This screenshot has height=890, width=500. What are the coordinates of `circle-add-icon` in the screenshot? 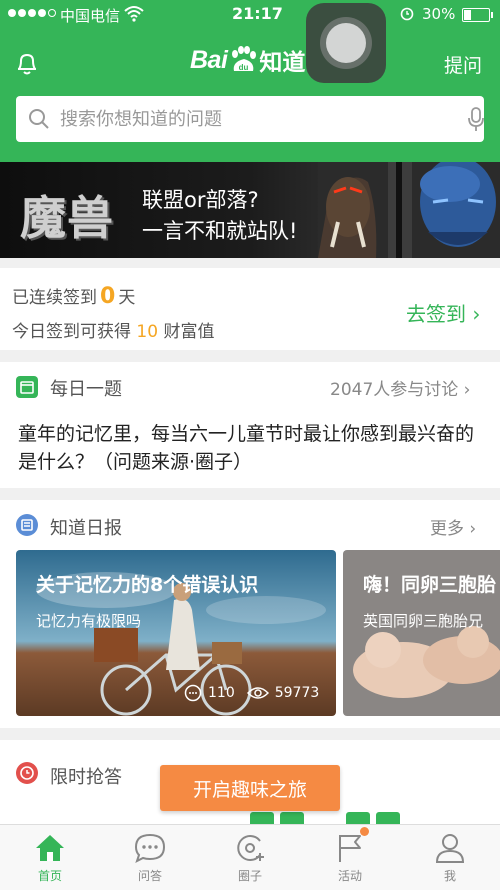 It's located at (250, 848).